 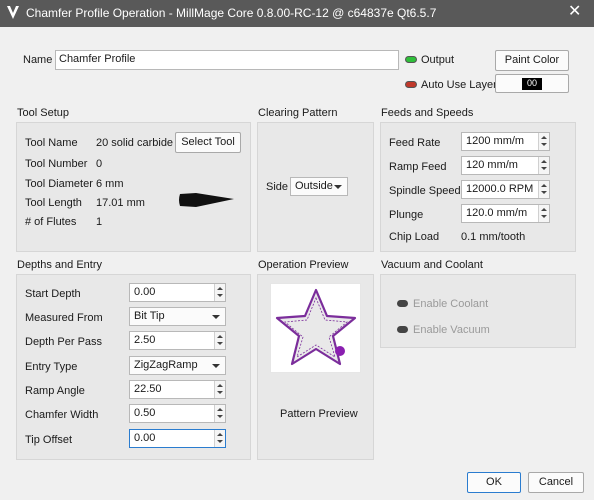 I want to click on millmage-logo-icon, so click(x=13, y=12).